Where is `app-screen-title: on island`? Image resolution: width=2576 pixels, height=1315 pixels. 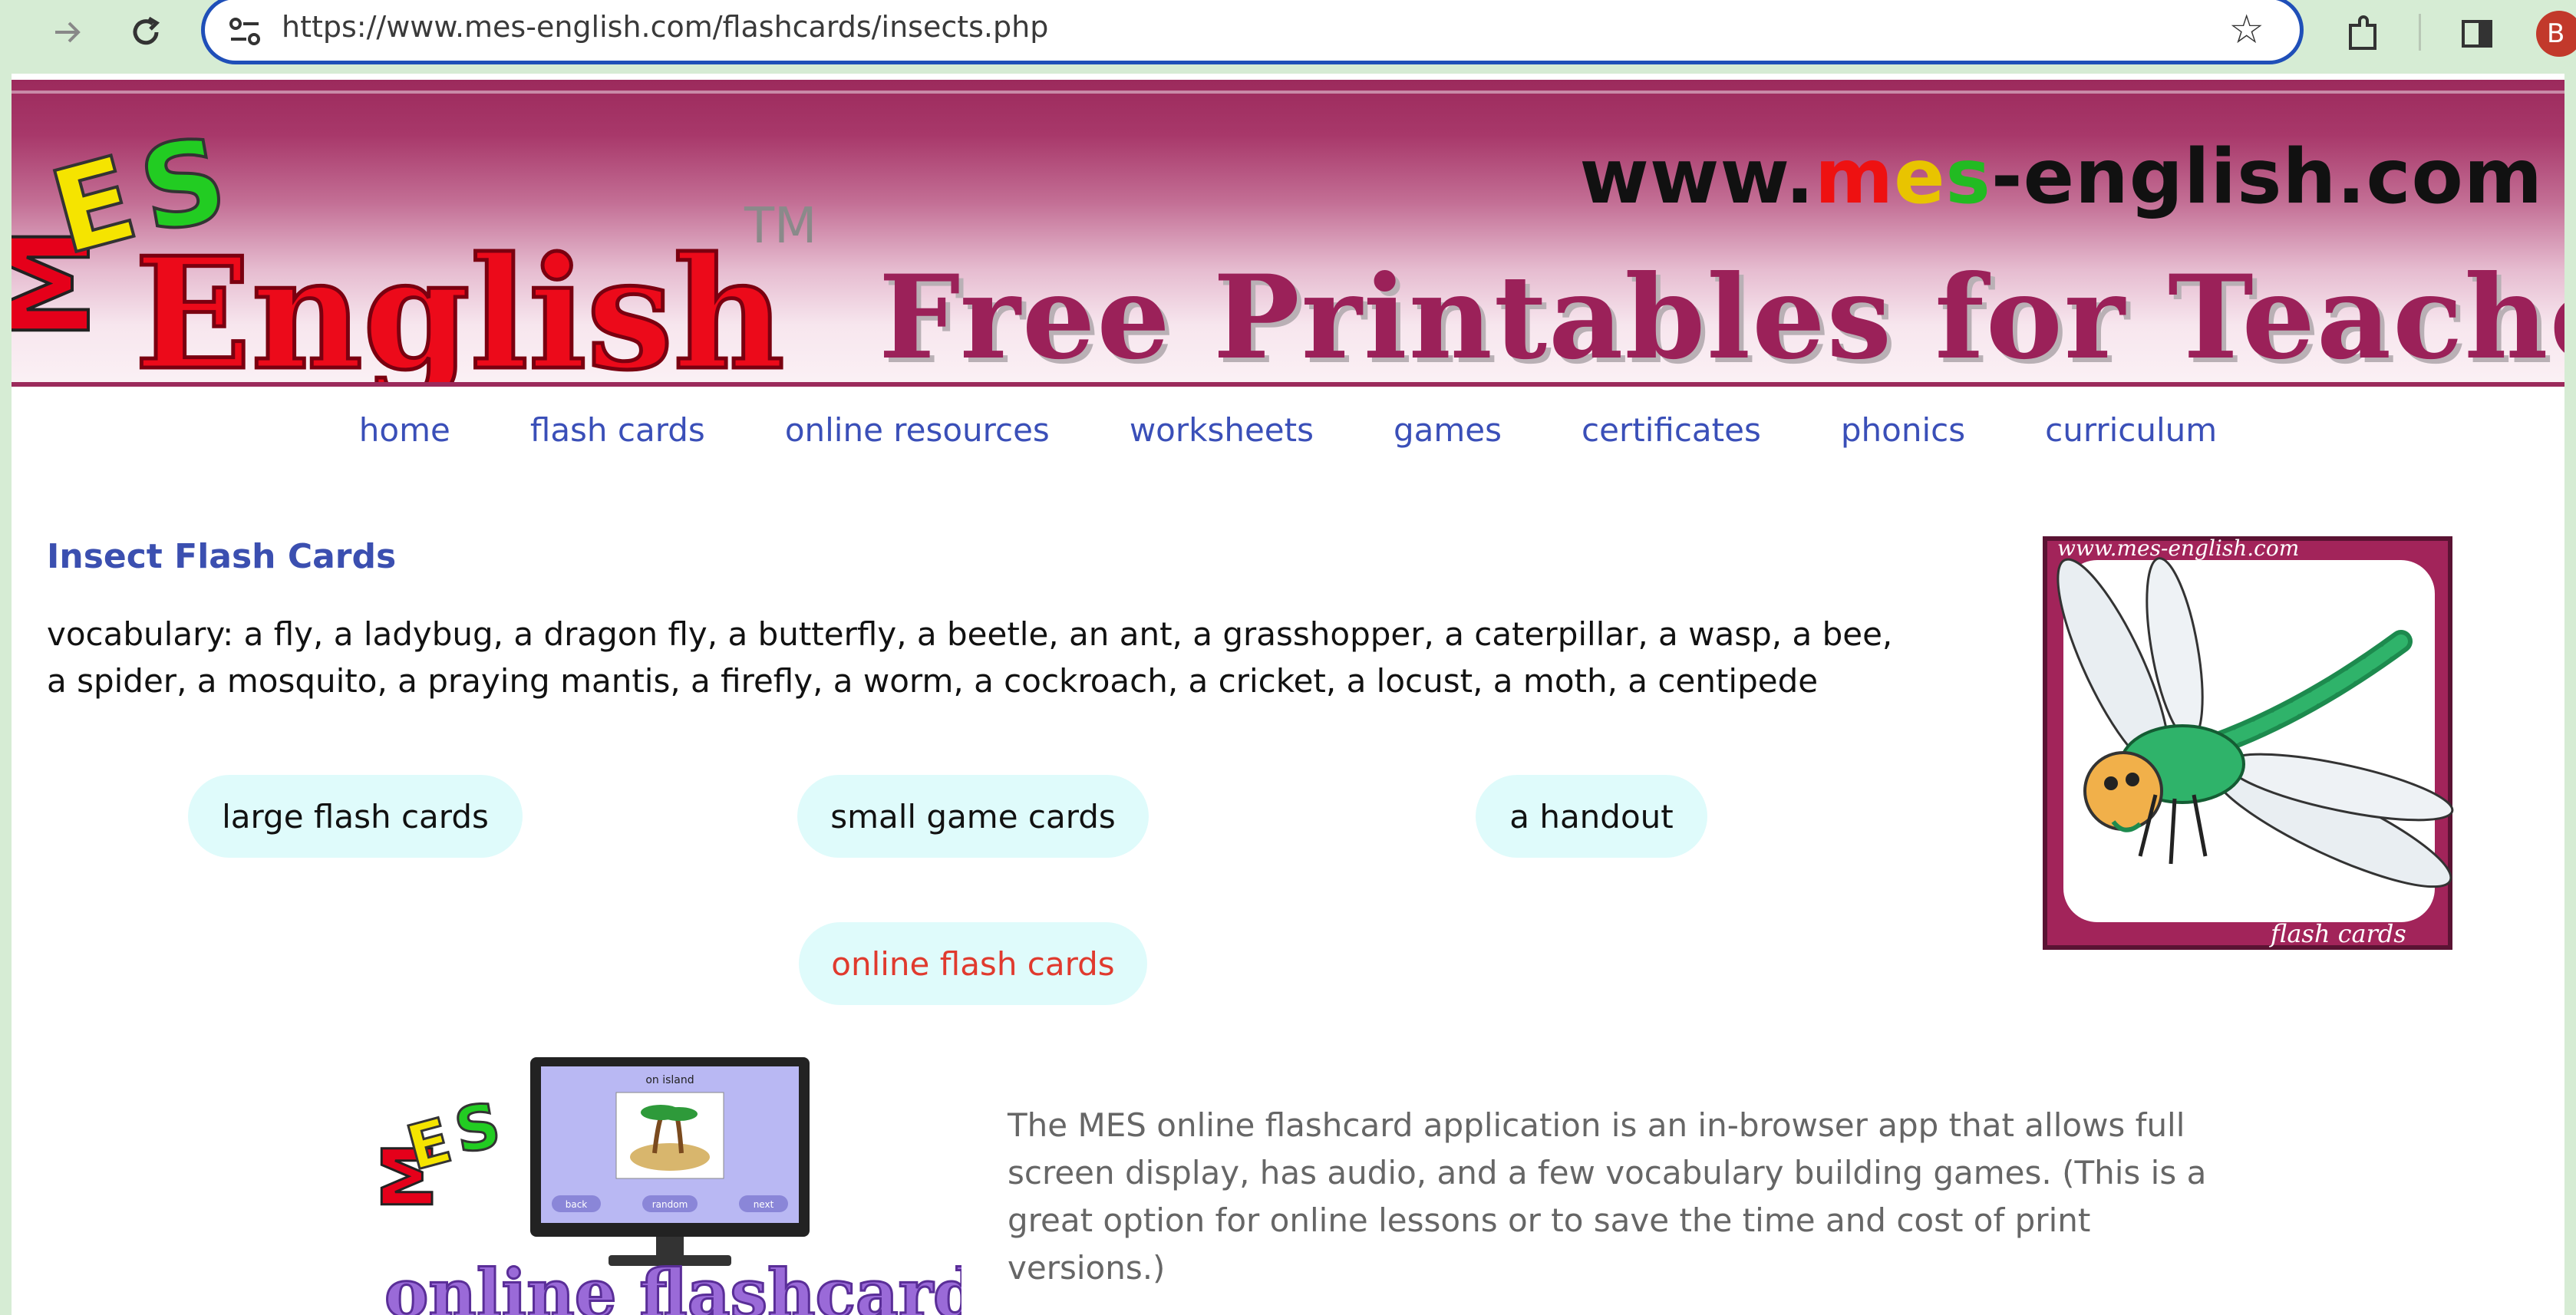
app-screen-title: on island is located at coordinates (669, 1080).